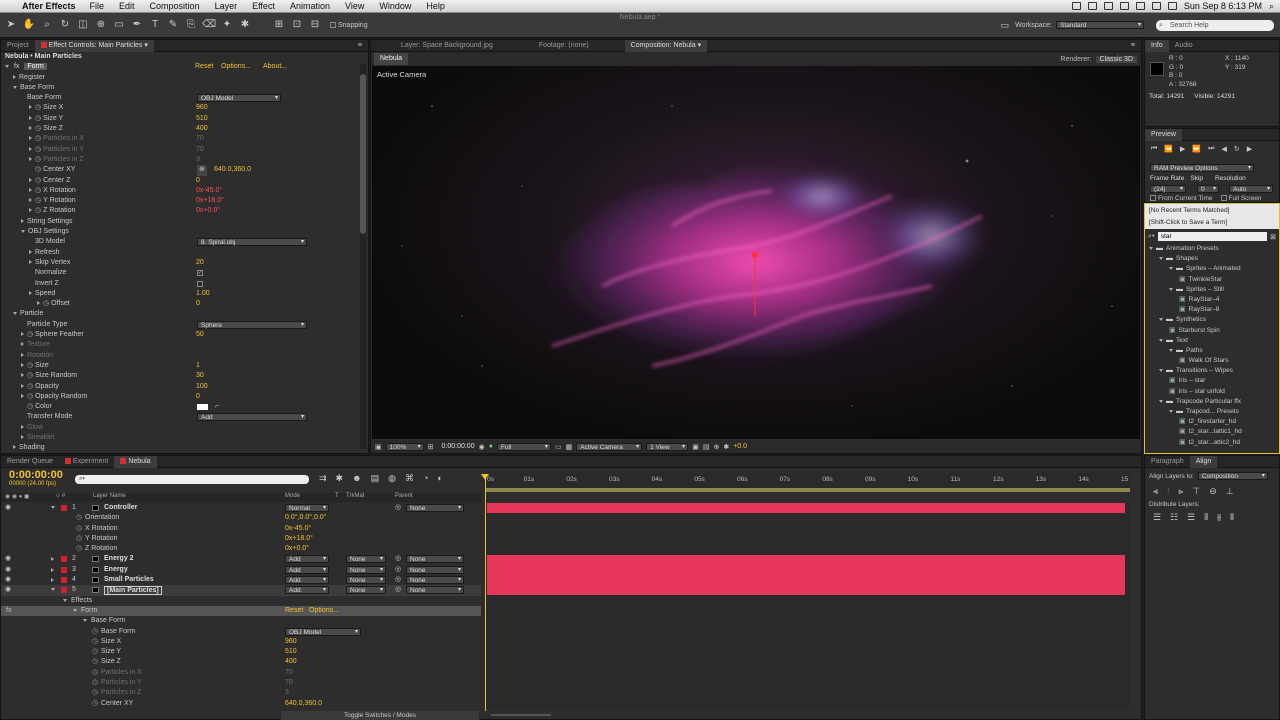 The width and height of the screenshot is (1280, 720). What do you see at coordinates (287, 693) in the screenshot?
I see `property-value: 3` at bounding box center [287, 693].